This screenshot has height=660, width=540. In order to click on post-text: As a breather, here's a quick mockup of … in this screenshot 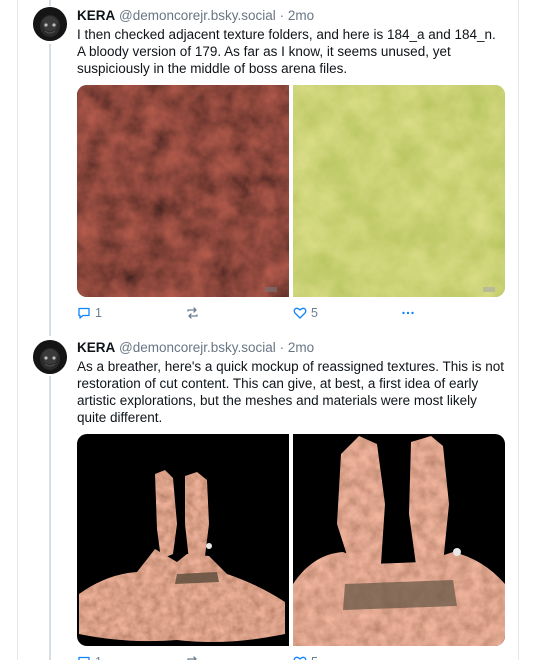, I will do `click(291, 392)`.